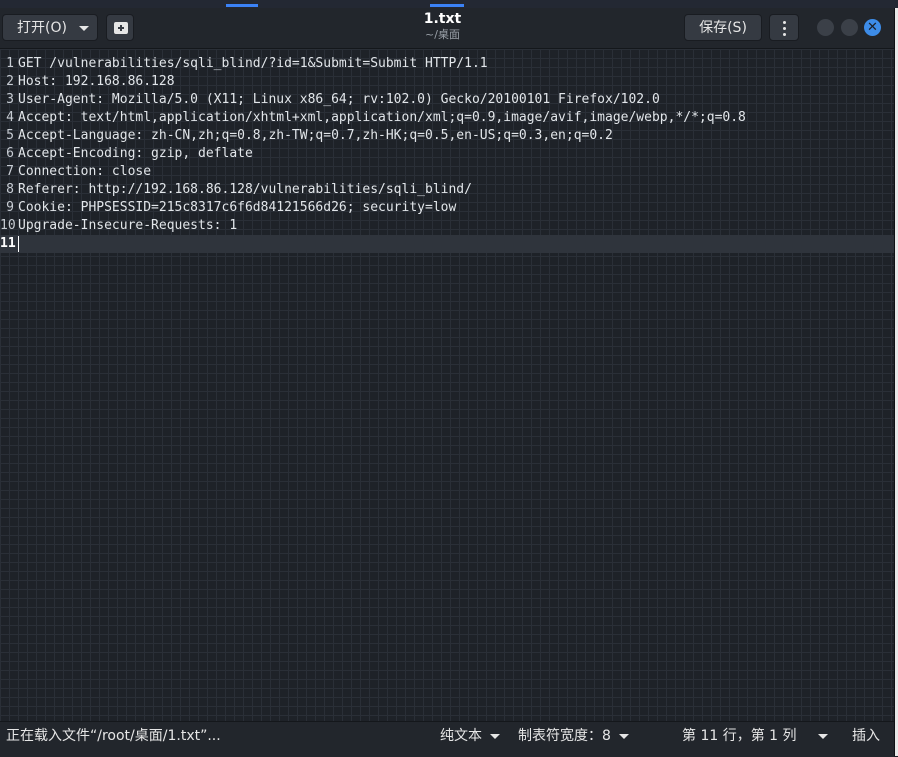 The height and width of the screenshot is (757, 898). What do you see at coordinates (128, 225) in the screenshot?
I see `line-text: Upgrade-Insecure-Requests: 1` at bounding box center [128, 225].